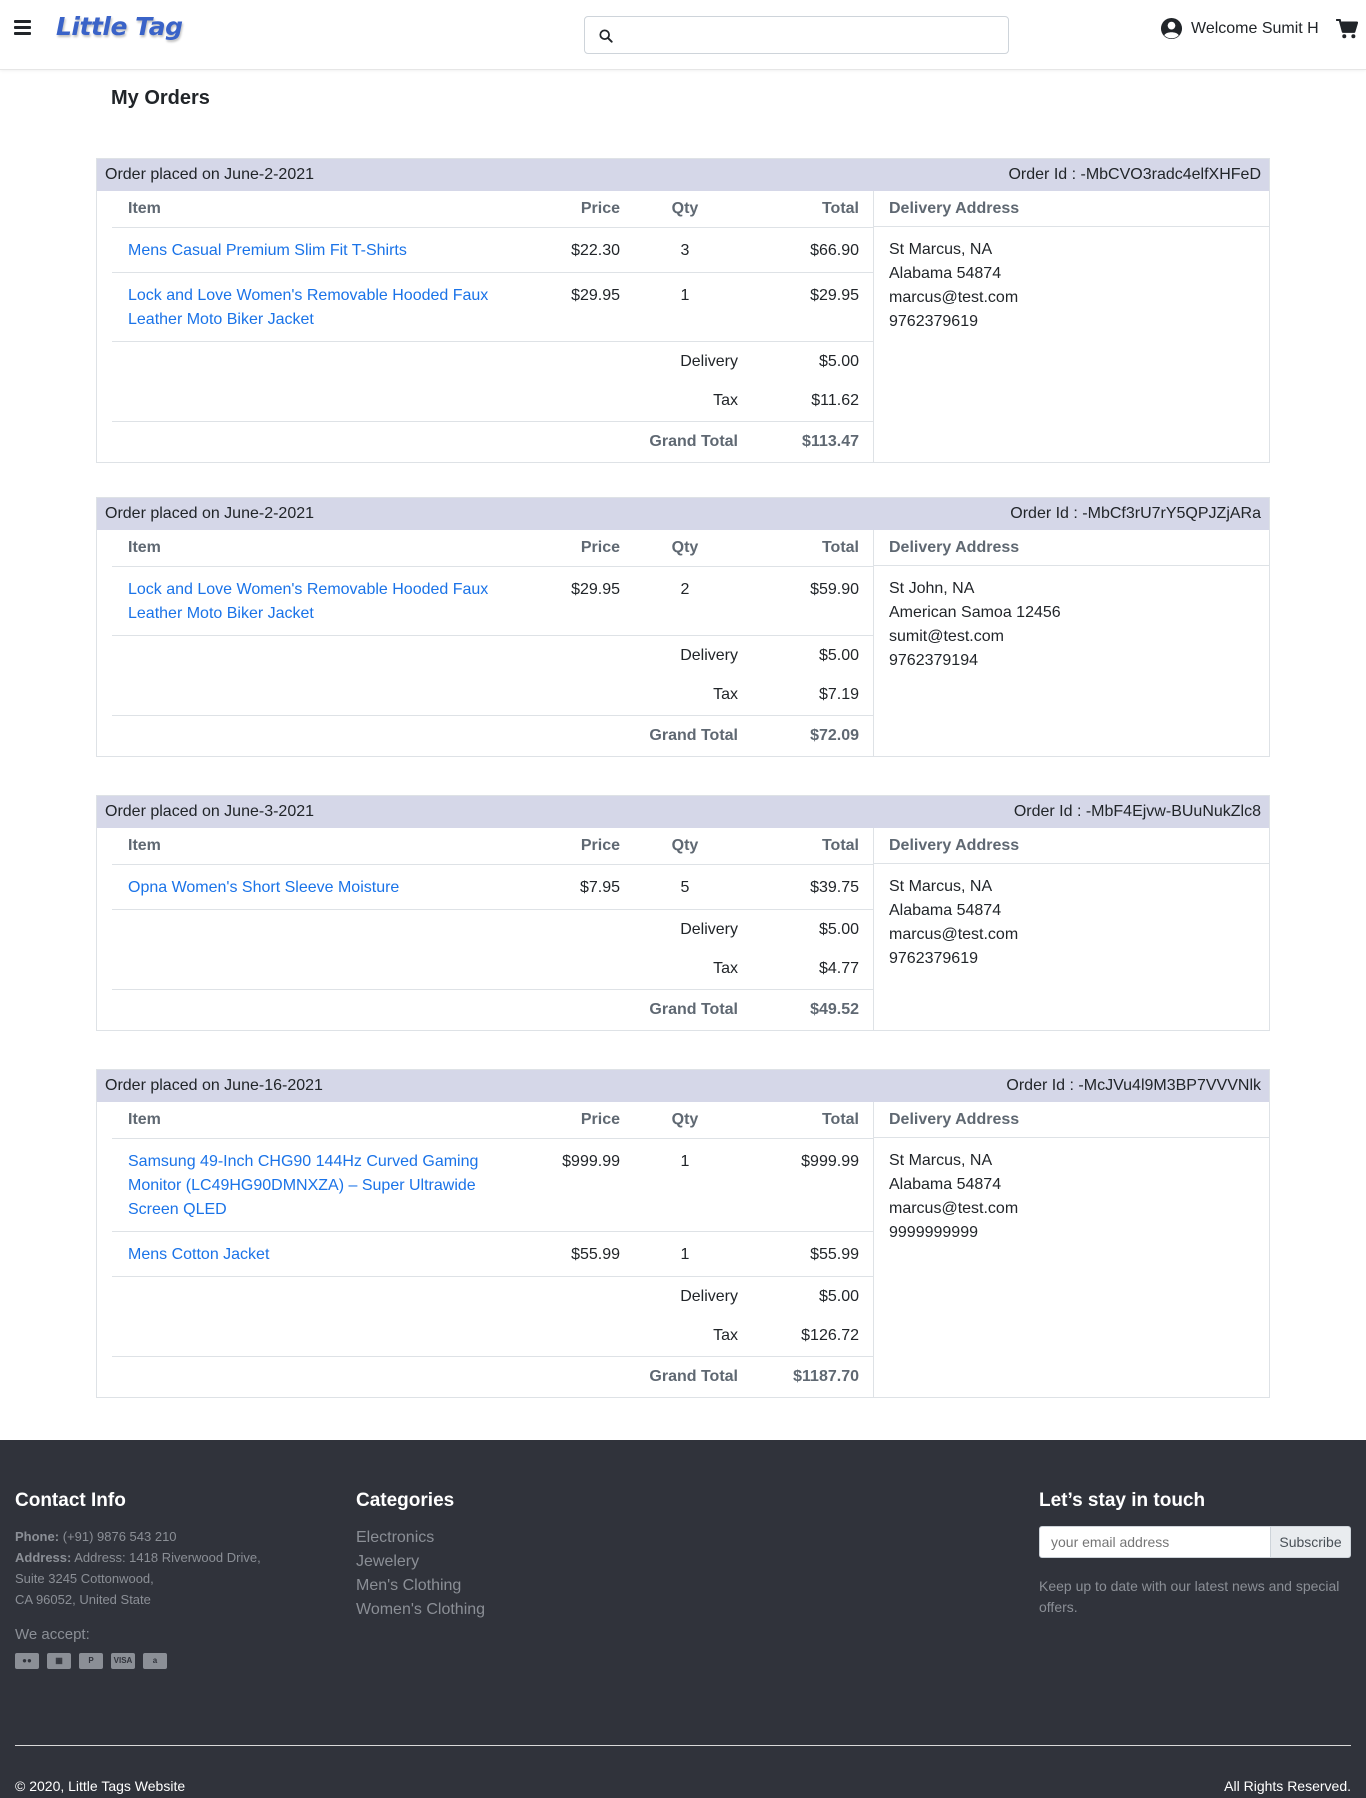 This screenshot has width=1366, height=1798. Describe the element at coordinates (83, 1599) in the screenshot. I see `address-line: CA 96052, United State` at that location.